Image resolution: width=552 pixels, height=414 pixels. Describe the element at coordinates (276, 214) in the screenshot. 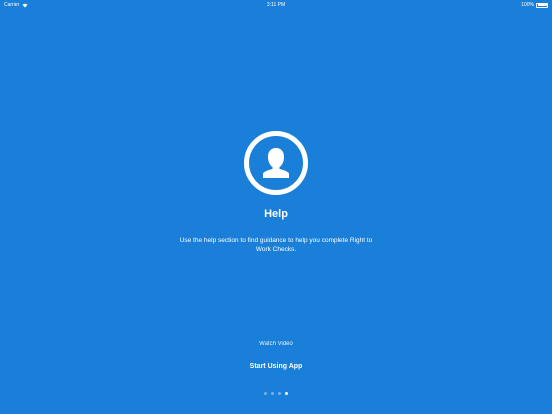

I see `page-title: Help` at that location.